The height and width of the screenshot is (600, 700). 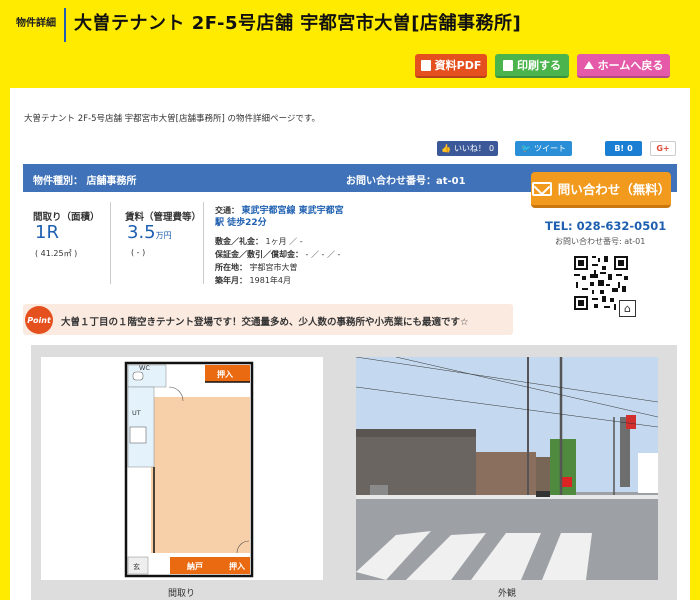 What do you see at coordinates (85, 181) in the screenshot?
I see `property-type: 物件種別： 店舗事務所` at bounding box center [85, 181].